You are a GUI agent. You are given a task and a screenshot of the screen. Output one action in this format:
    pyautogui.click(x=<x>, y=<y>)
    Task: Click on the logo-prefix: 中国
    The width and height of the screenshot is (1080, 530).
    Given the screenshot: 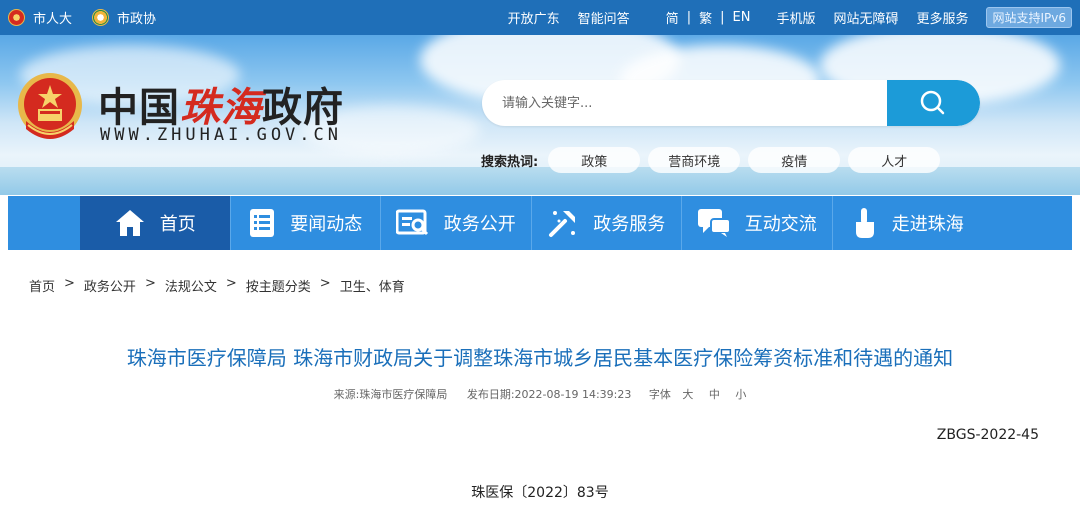 What is the action you would take?
    pyautogui.click(x=139, y=107)
    